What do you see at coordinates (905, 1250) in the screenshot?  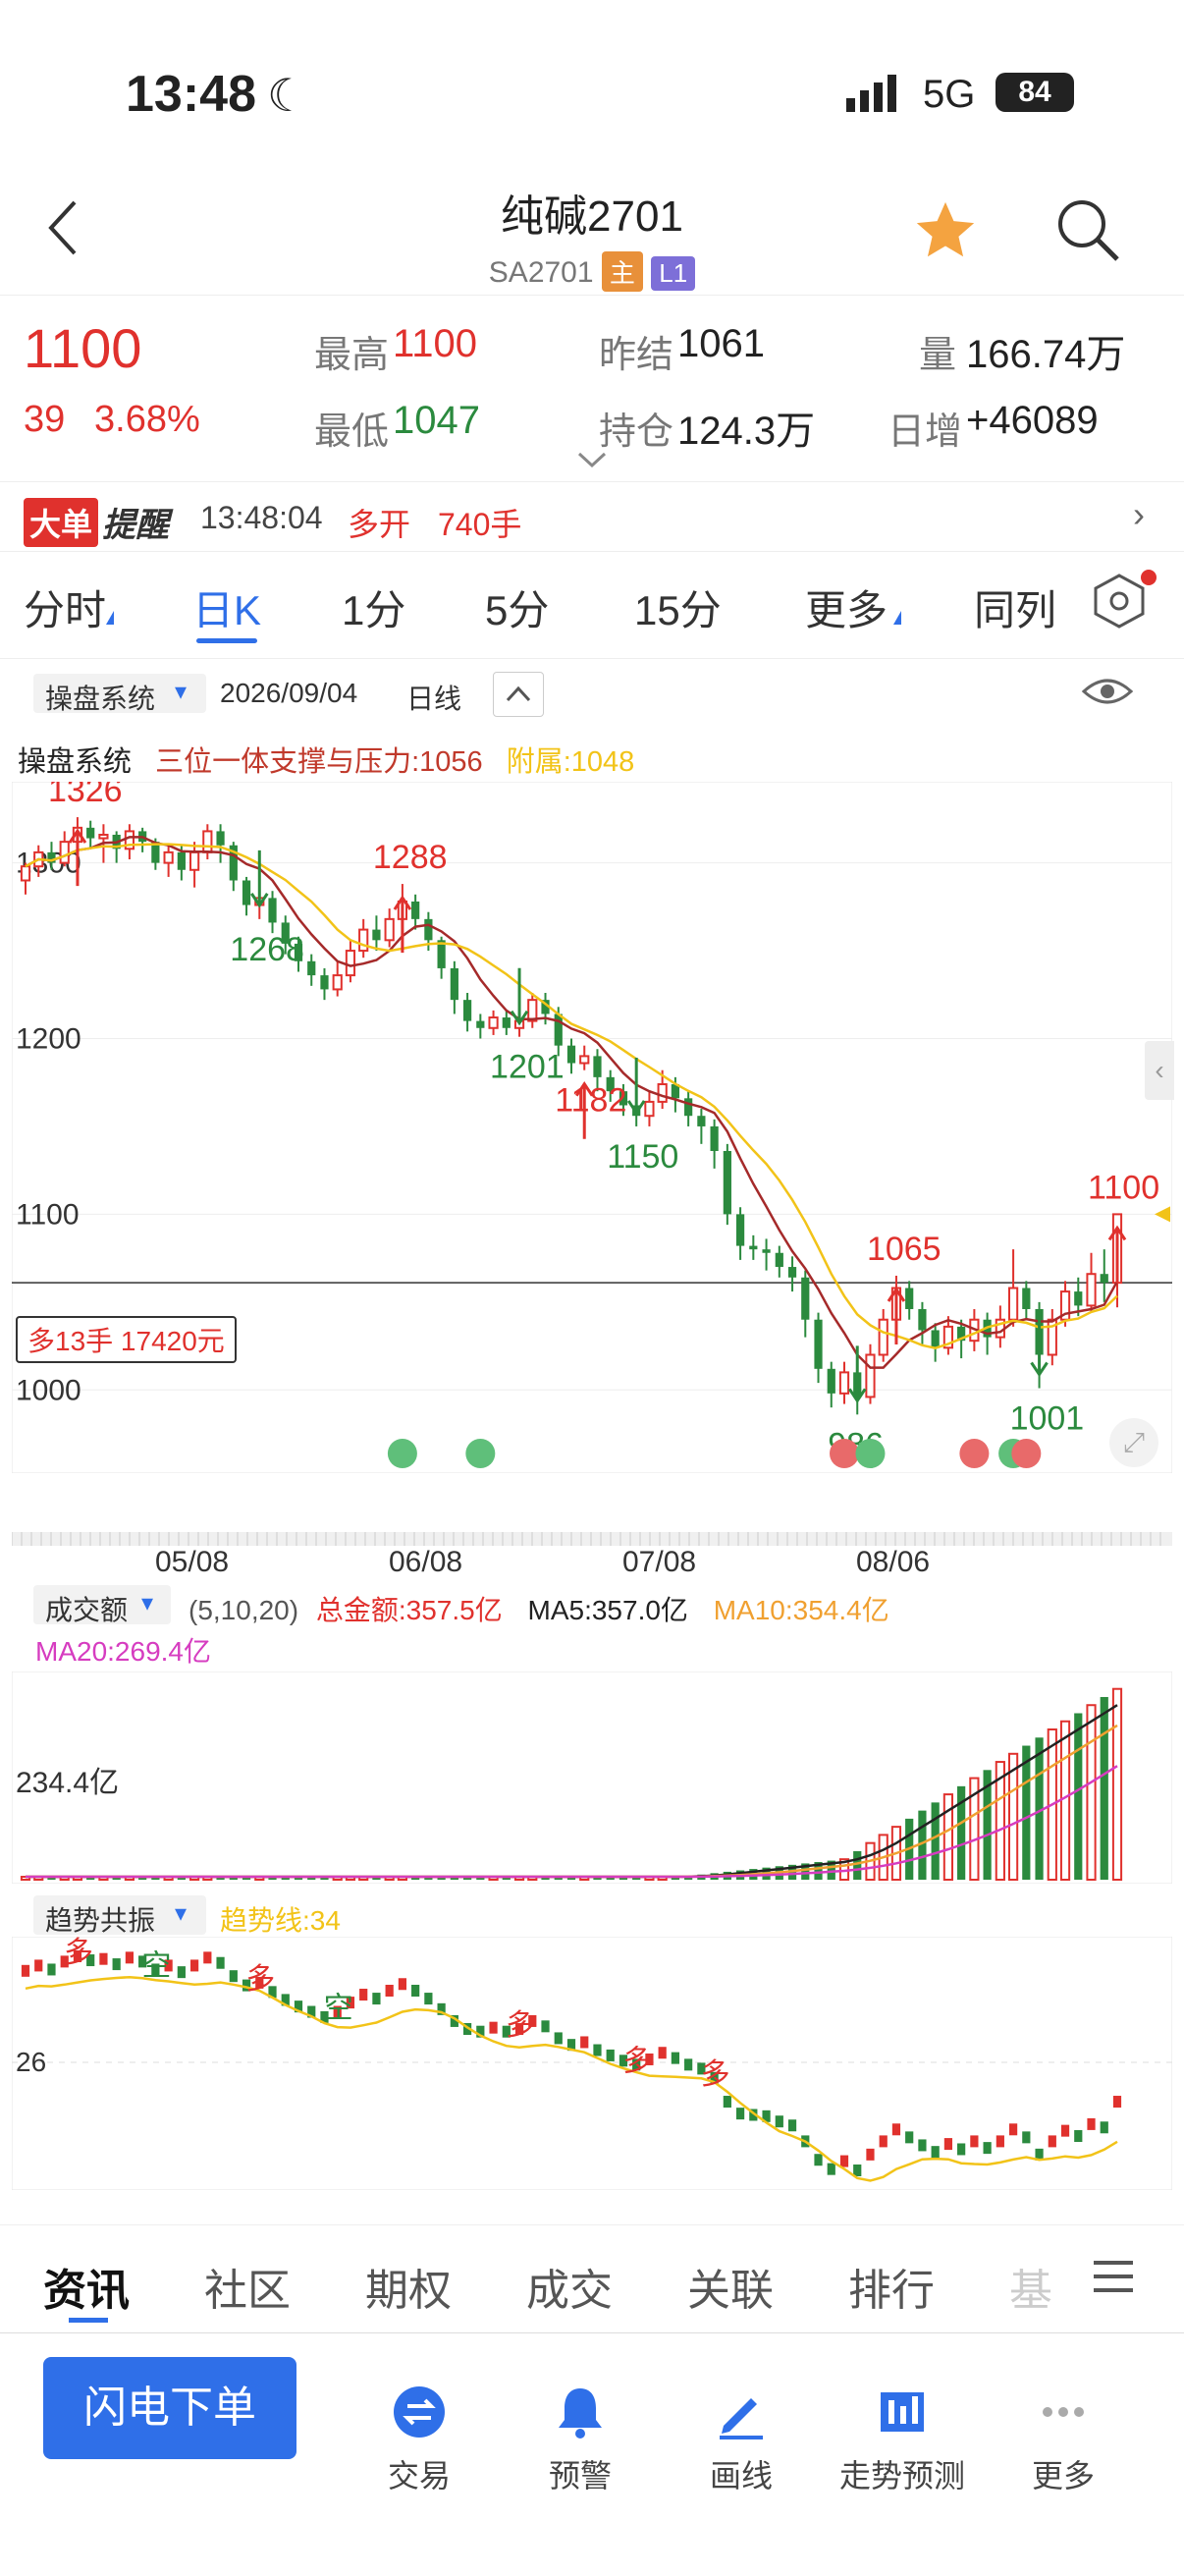 I see `price-annotation: 1065` at bounding box center [905, 1250].